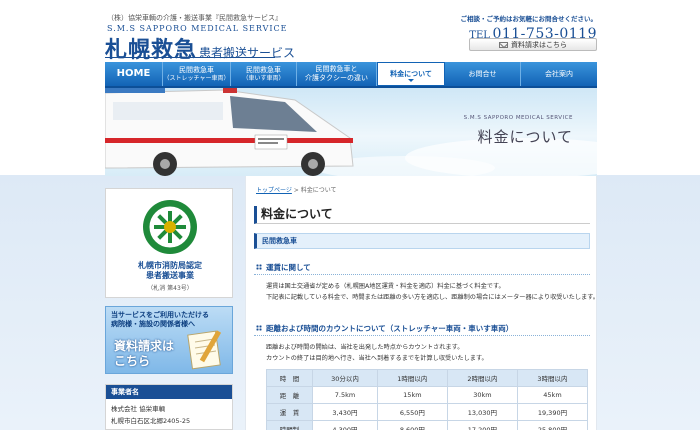 The height and width of the screenshot is (430, 700). I want to click on table-header-cell: 時 間, so click(289, 378).